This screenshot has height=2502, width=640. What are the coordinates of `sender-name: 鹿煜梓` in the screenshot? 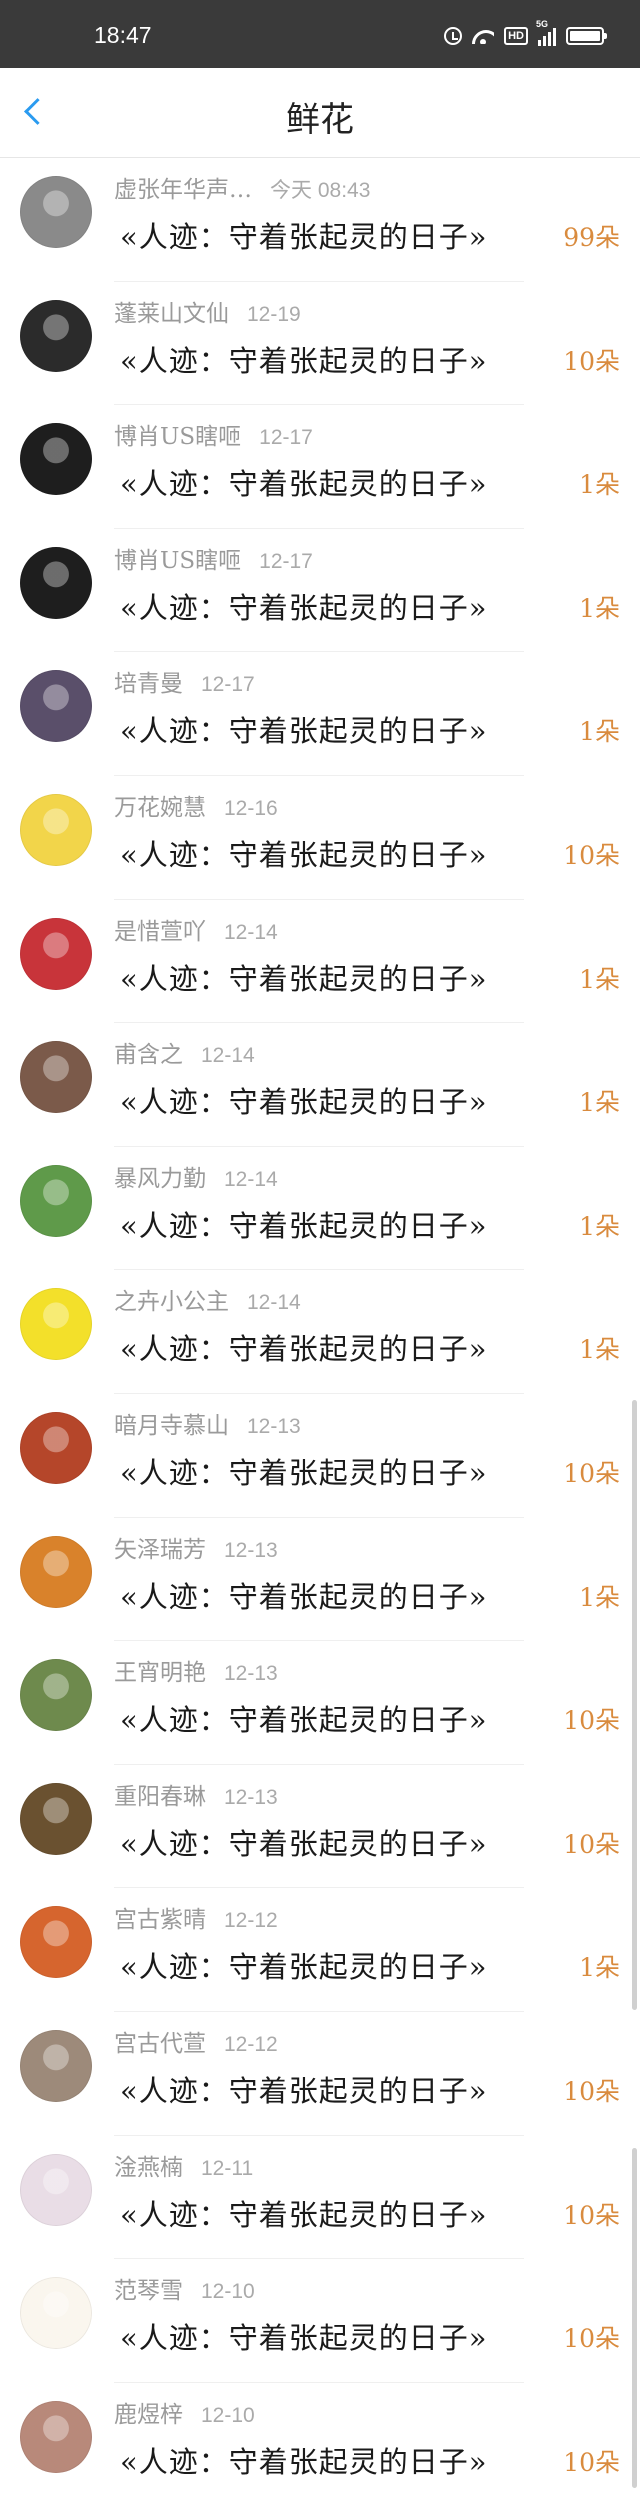 It's located at (148, 2415).